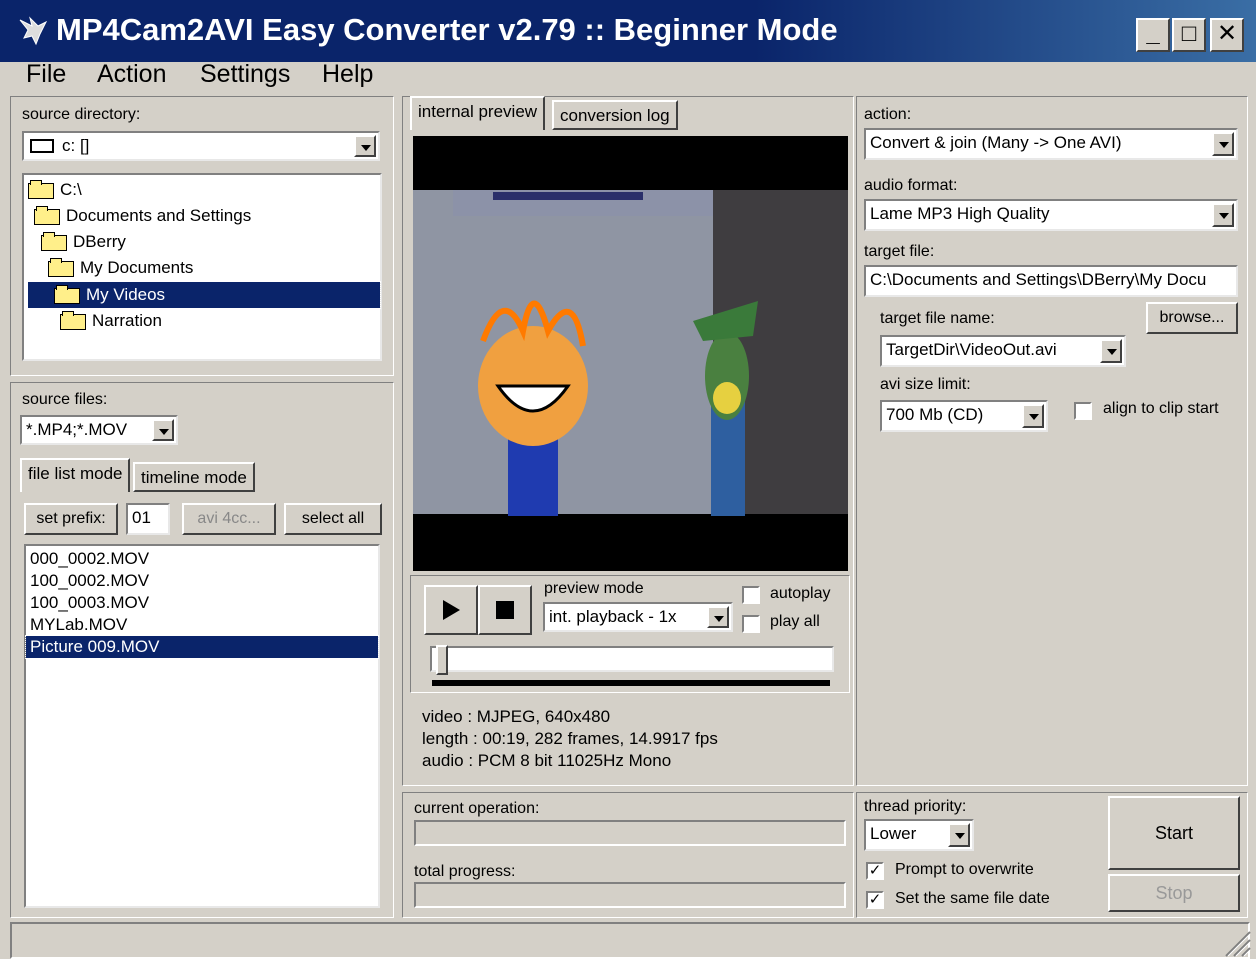 The width and height of the screenshot is (1256, 959). What do you see at coordinates (911, 185) in the screenshot?
I see `audio-format-label: audio format:` at bounding box center [911, 185].